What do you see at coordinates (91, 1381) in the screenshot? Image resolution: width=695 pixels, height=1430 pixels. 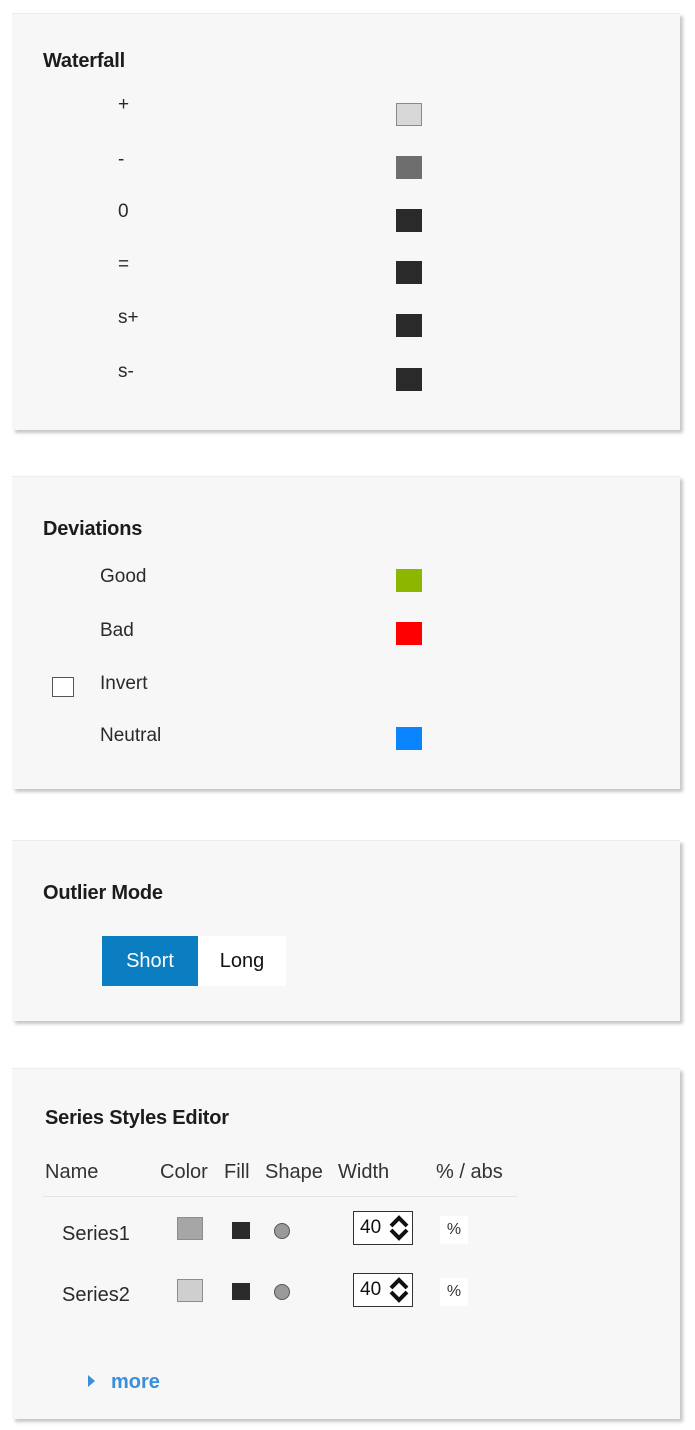 I see `caret-right-icon` at bounding box center [91, 1381].